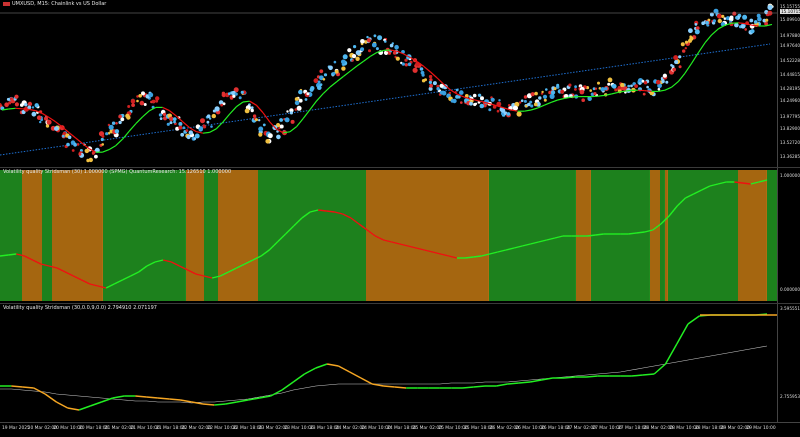 The width and height of the screenshot is (800, 437). What do you see at coordinates (790, 35) in the screenshot?
I see `price-scale-label: 14.97880` at bounding box center [790, 35].